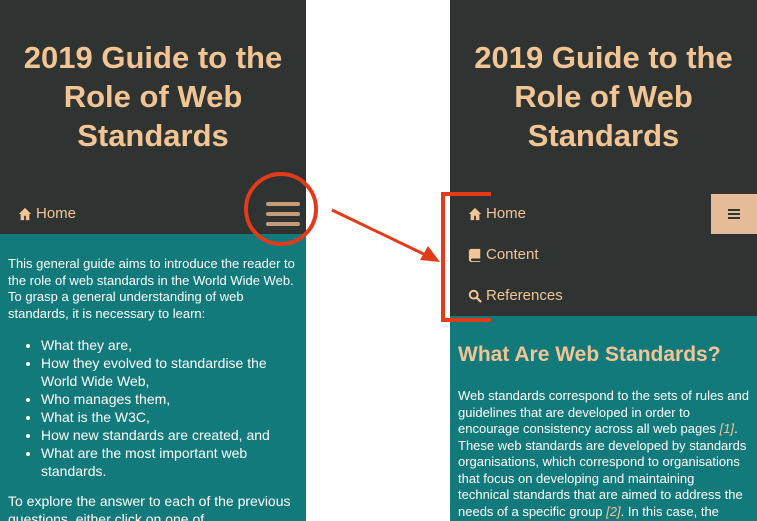  What do you see at coordinates (512, 254) in the screenshot?
I see `nav-content-label: Content` at bounding box center [512, 254].